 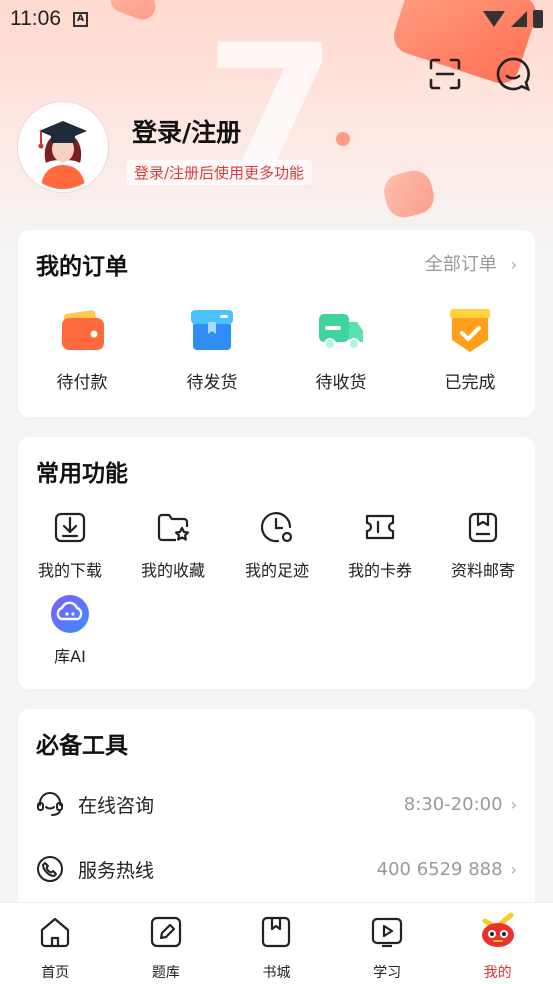 I want to click on status-time: 11:06, so click(x=35, y=18).